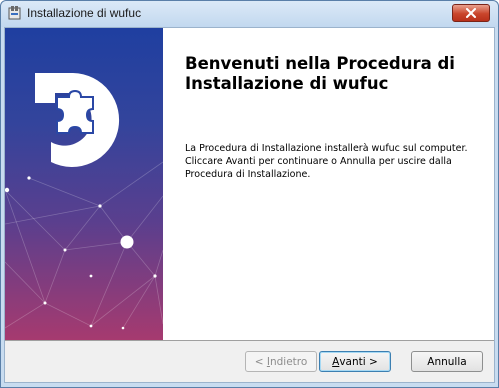 This screenshot has width=499, height=388. Describe the element at coordinates (287, 83) in the screenshot. I see `welcome-heading-line2: Installazione di wufuc` at that location.